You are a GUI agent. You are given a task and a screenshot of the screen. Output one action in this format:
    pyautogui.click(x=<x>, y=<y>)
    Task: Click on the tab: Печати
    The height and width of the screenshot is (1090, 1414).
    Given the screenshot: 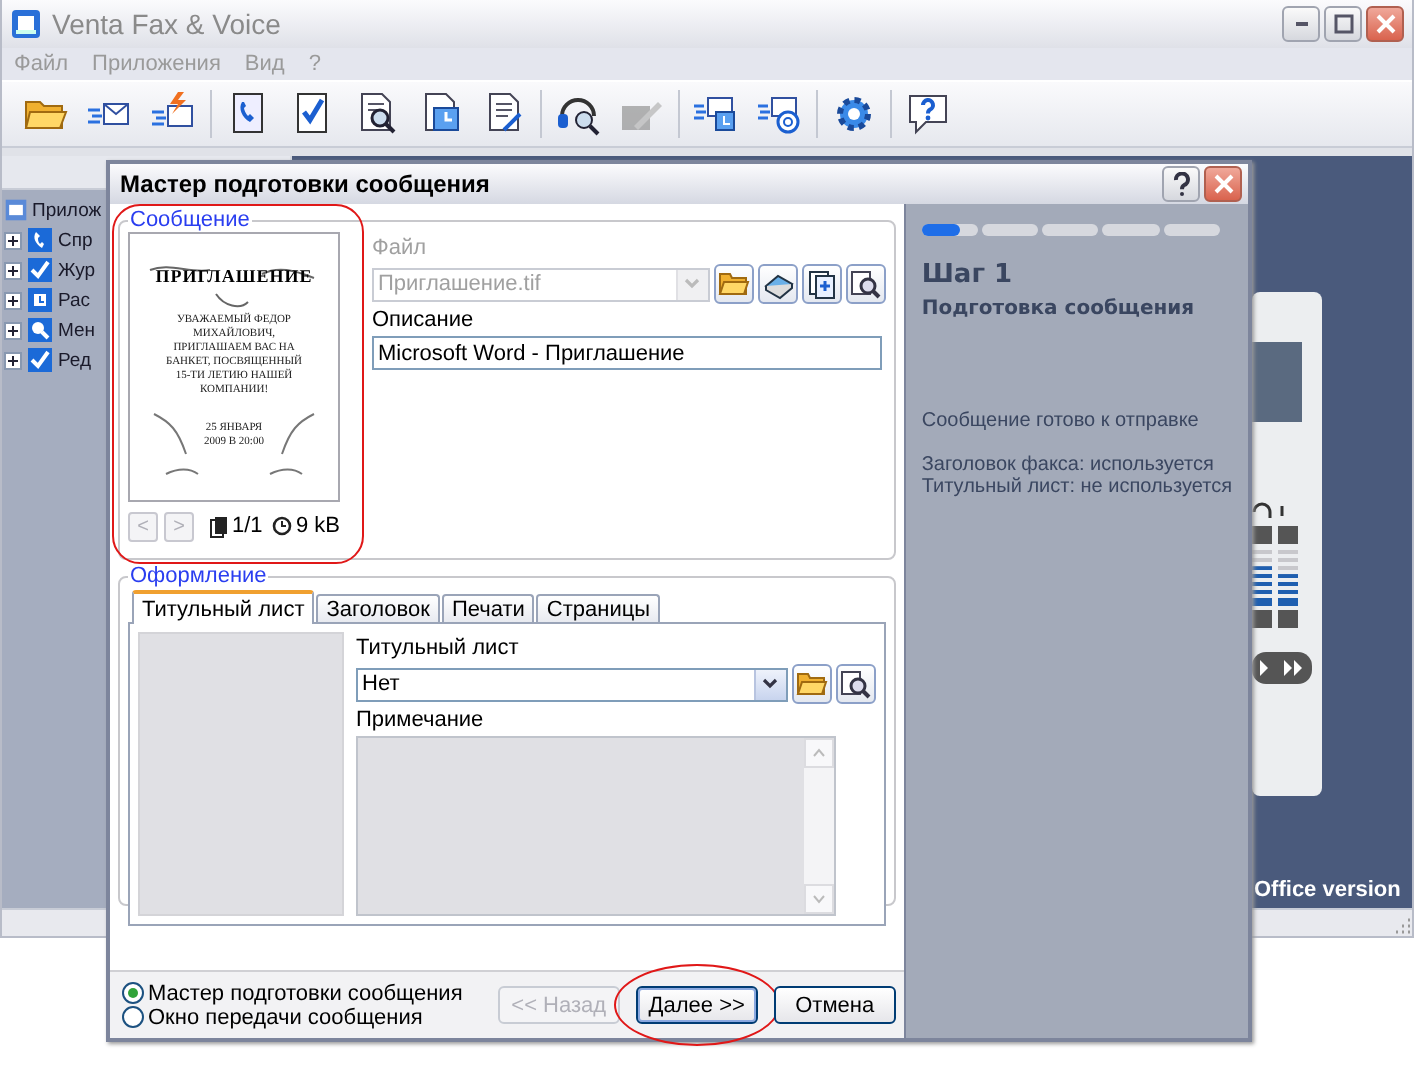 What is the action you would take?
    pyautogui.click(x=488, y=608)
    